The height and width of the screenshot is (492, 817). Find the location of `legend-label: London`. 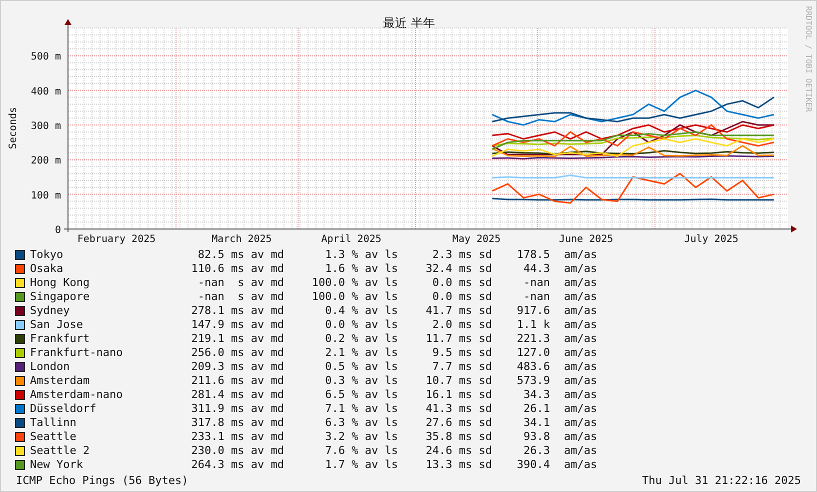

legend-label: London is located at coordinates (50, 367).